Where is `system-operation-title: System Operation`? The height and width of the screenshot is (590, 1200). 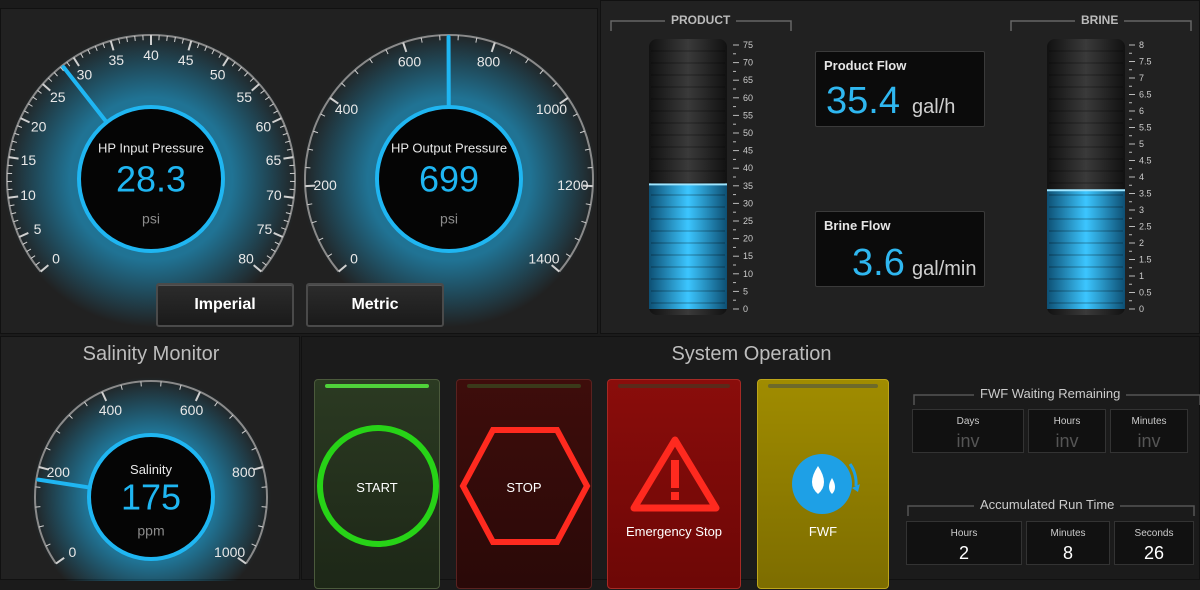
system-operation-title: System Operation is located at coordinates (751, 354).